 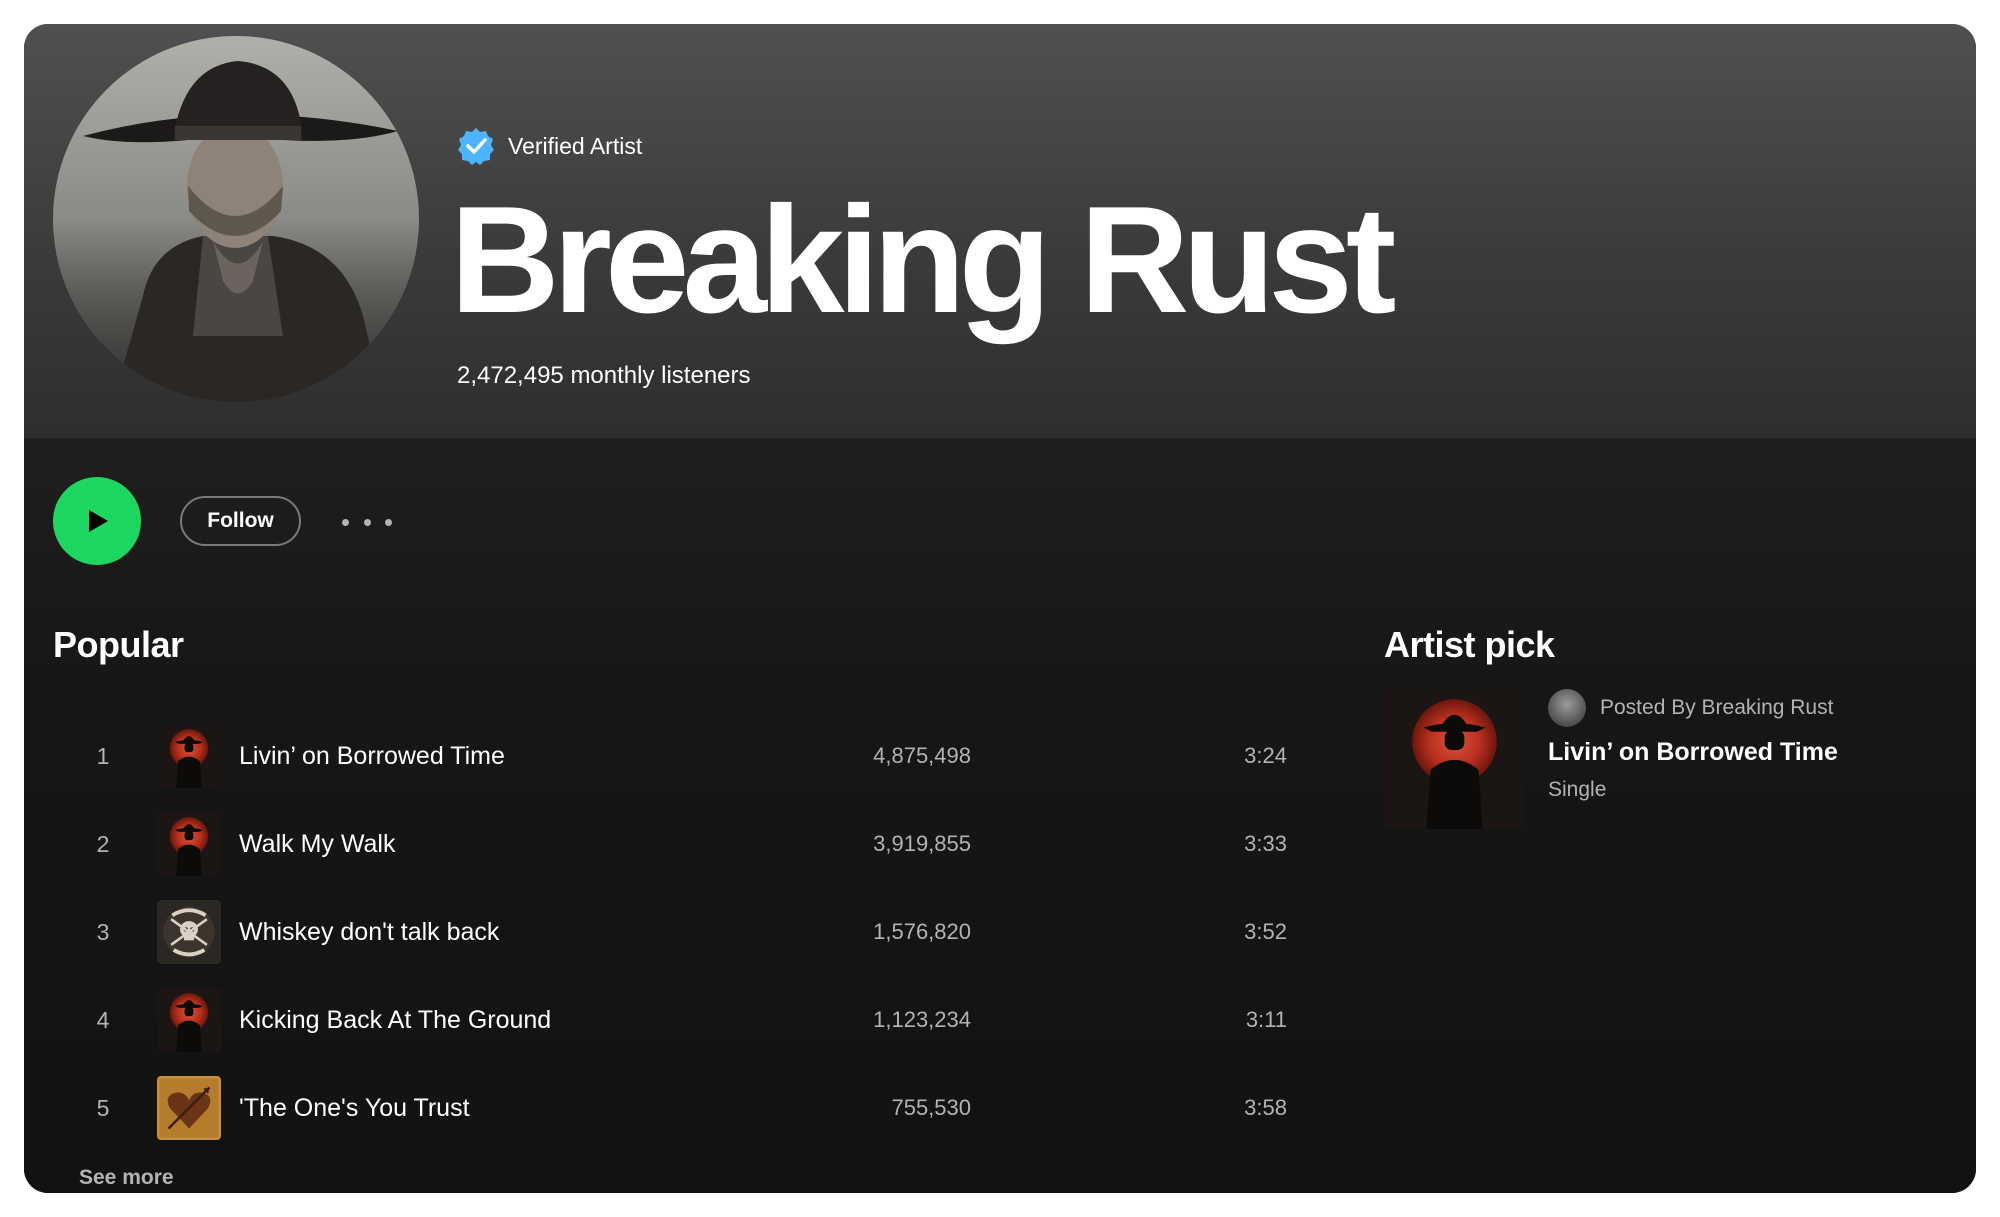 What do you see at coordinates (372, 756) in the screenshot?
I see `track-title: Livin’ on Borrowed Time` at bounding box center [372, 756].